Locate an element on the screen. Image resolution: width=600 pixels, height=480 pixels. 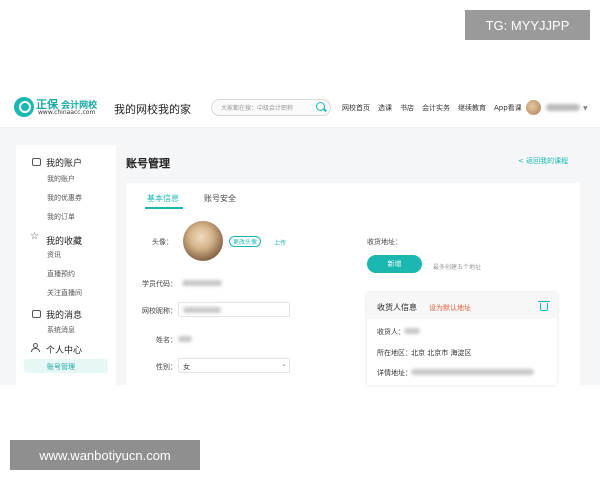
sidebar-heading-account: 我的账户 is located at coordinates (64, 164).